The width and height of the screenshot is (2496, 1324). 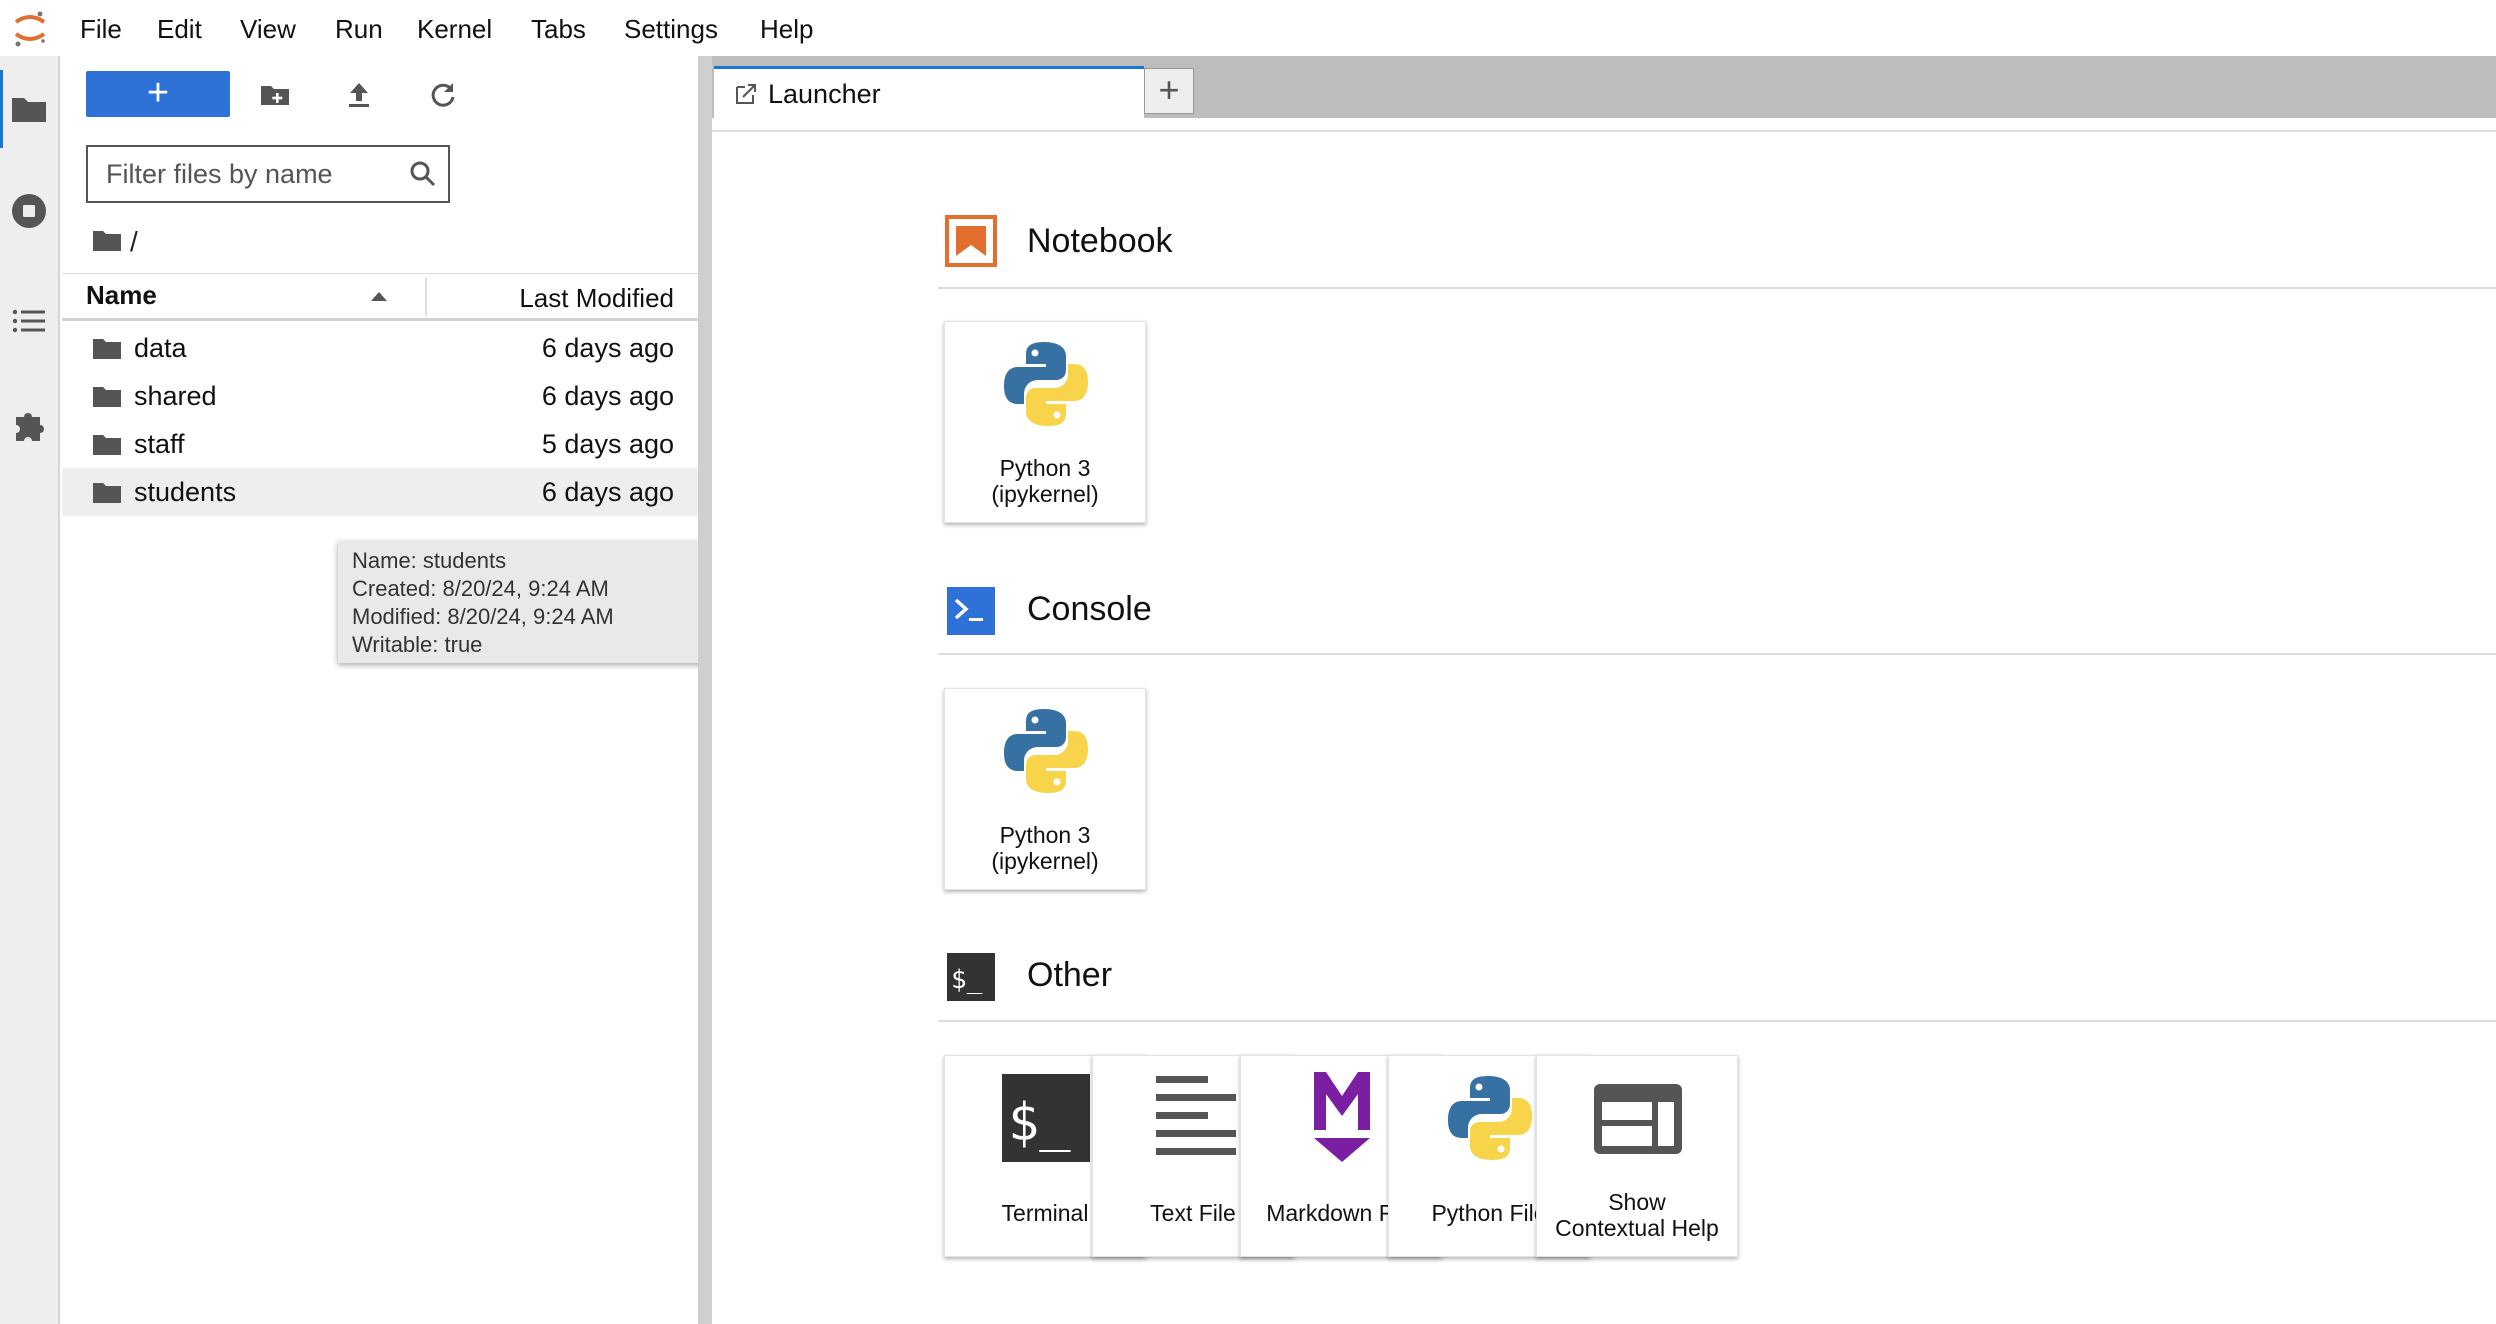 I want to click on tab-bar: Launcher +, so click(x=1604, y=88).